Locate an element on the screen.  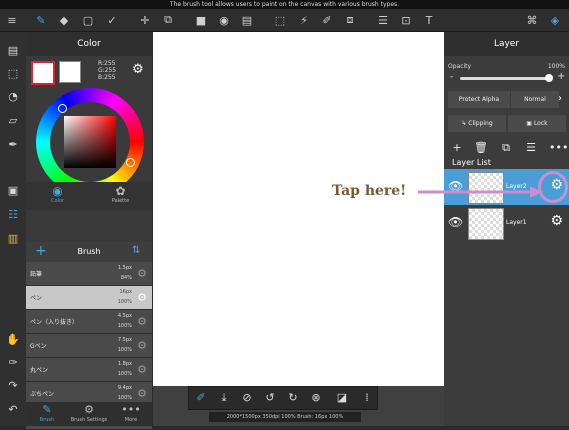
lock-icon: ▣ is located at coordinates (530, 123).